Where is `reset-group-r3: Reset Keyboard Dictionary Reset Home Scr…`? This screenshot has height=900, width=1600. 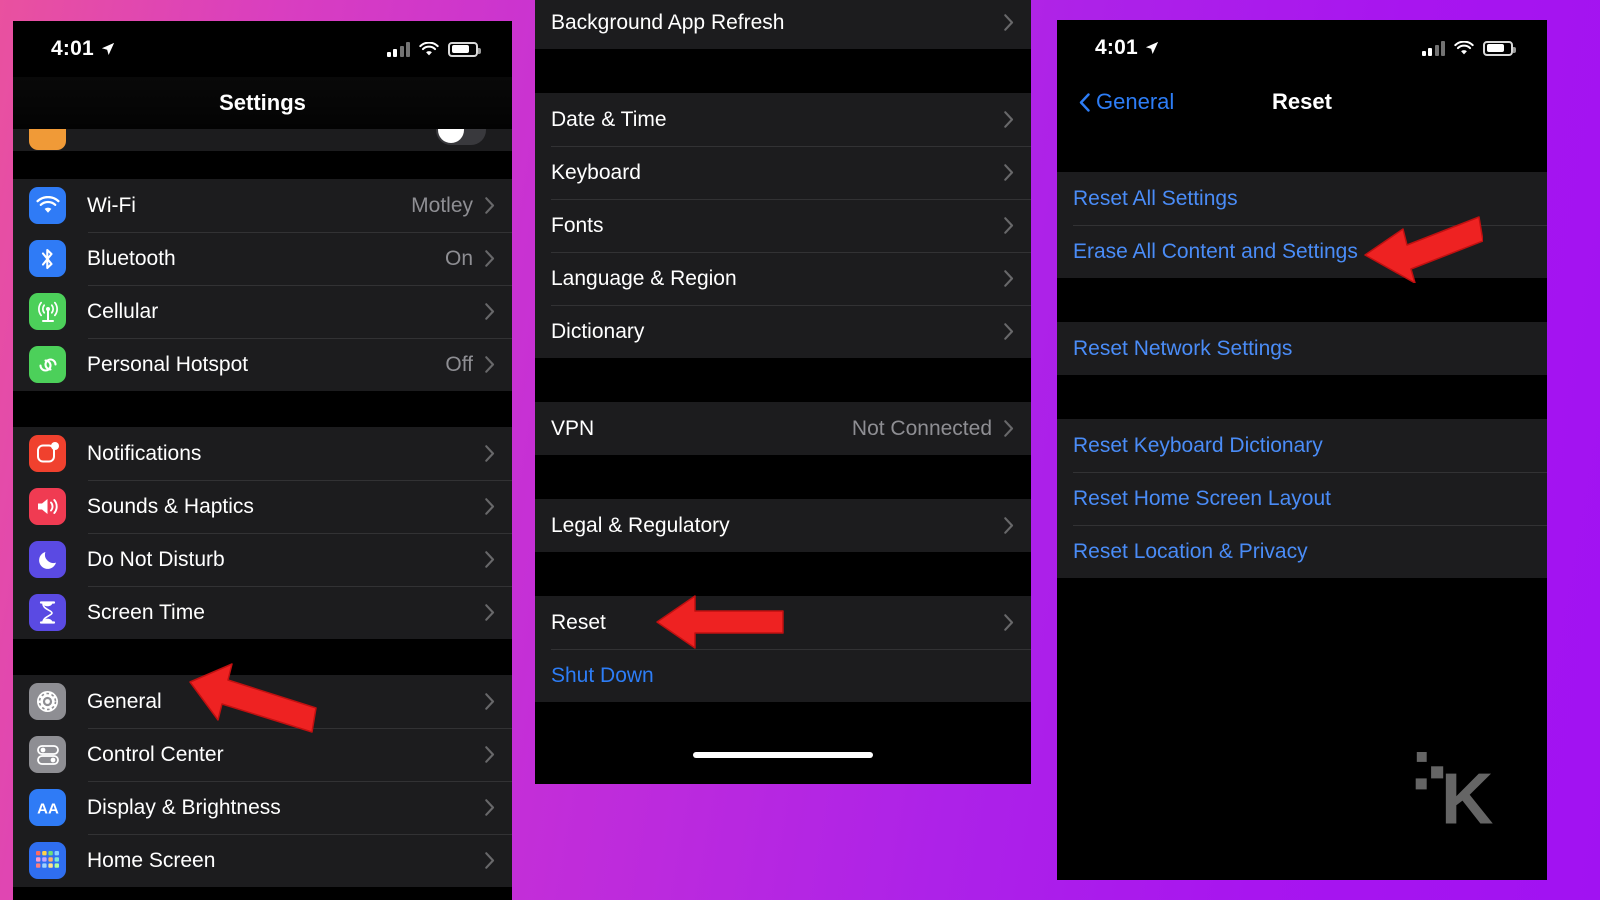
reset-group-r3: Reset Keyboard Dictionary Reset Home Scr… is located at coordinates (1302, 498).